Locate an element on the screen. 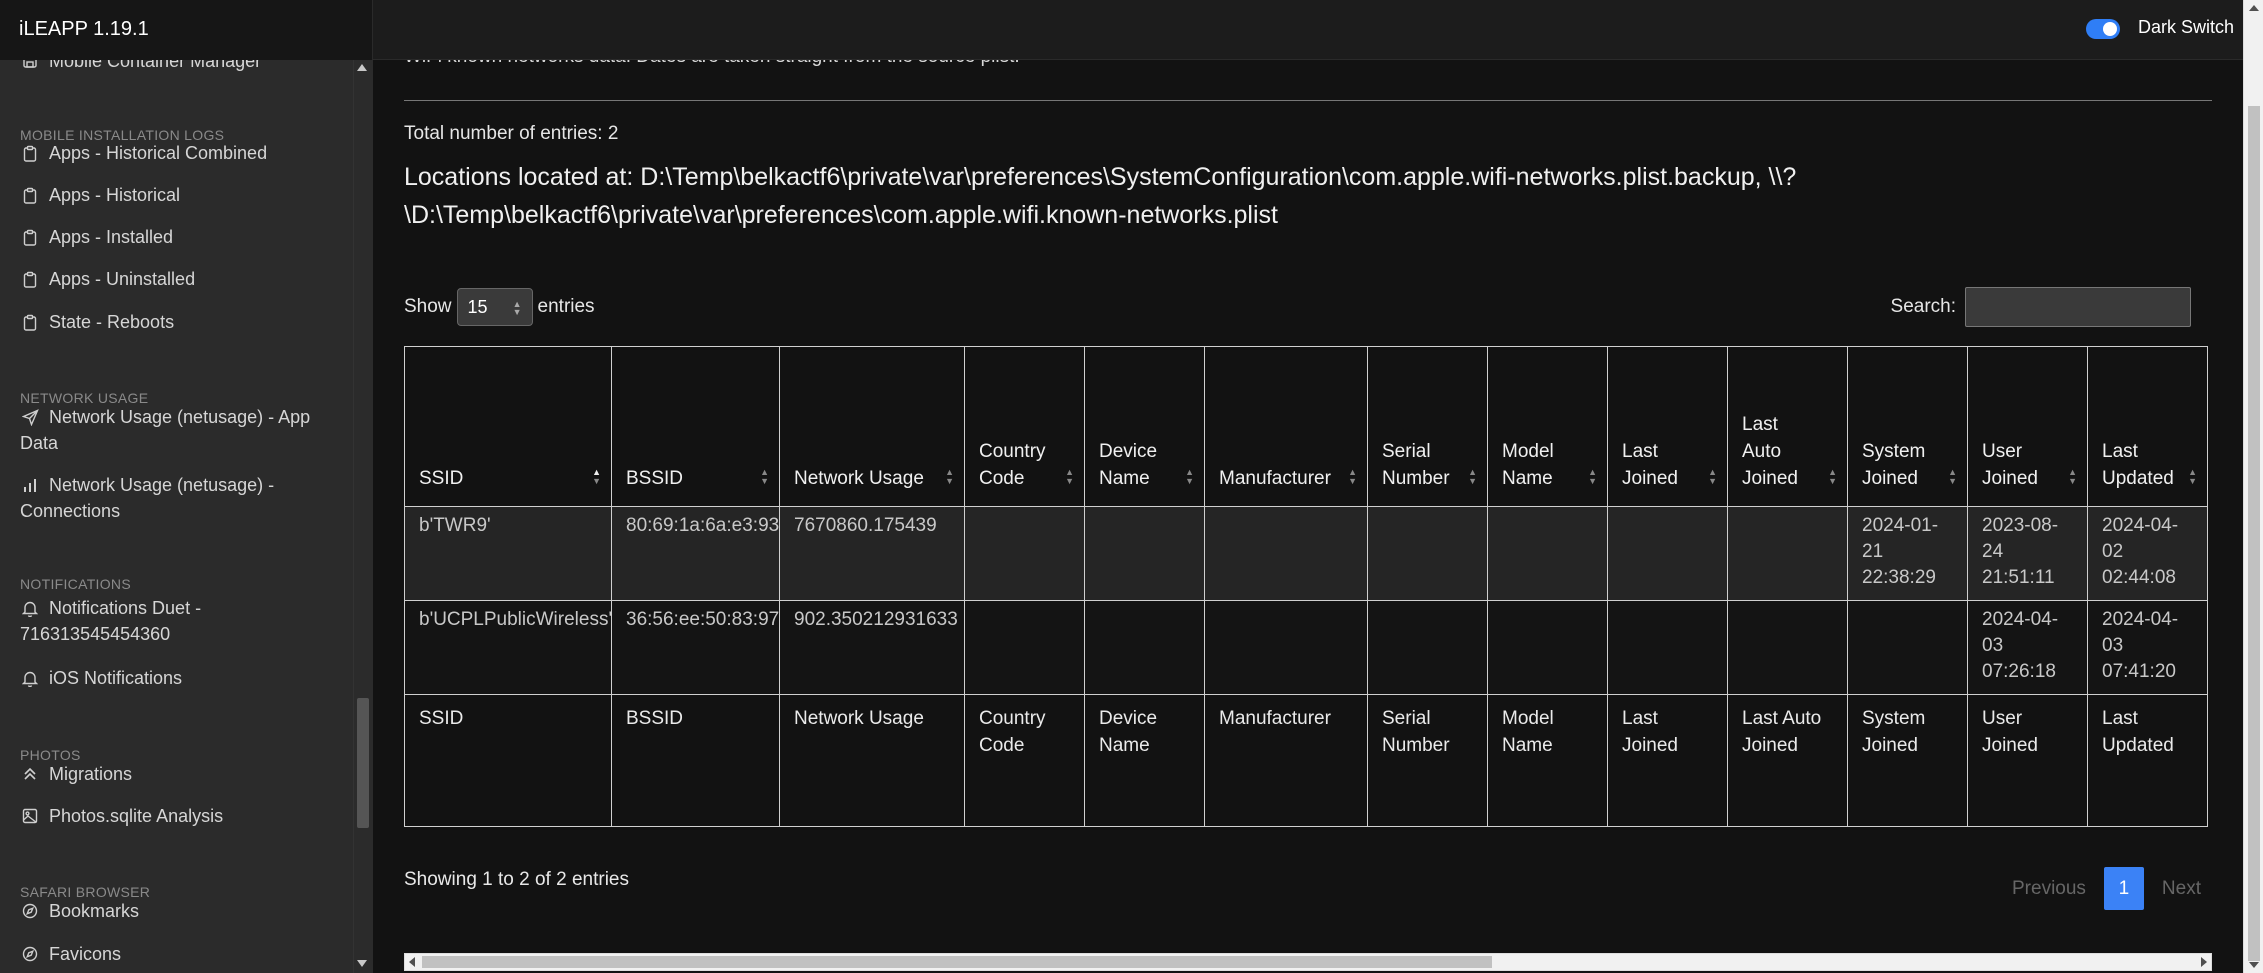 The width and height of the screenshot is (2263, 973). table-cell-network-usage: 902.350212931633 is located at coordinates (872, 647).